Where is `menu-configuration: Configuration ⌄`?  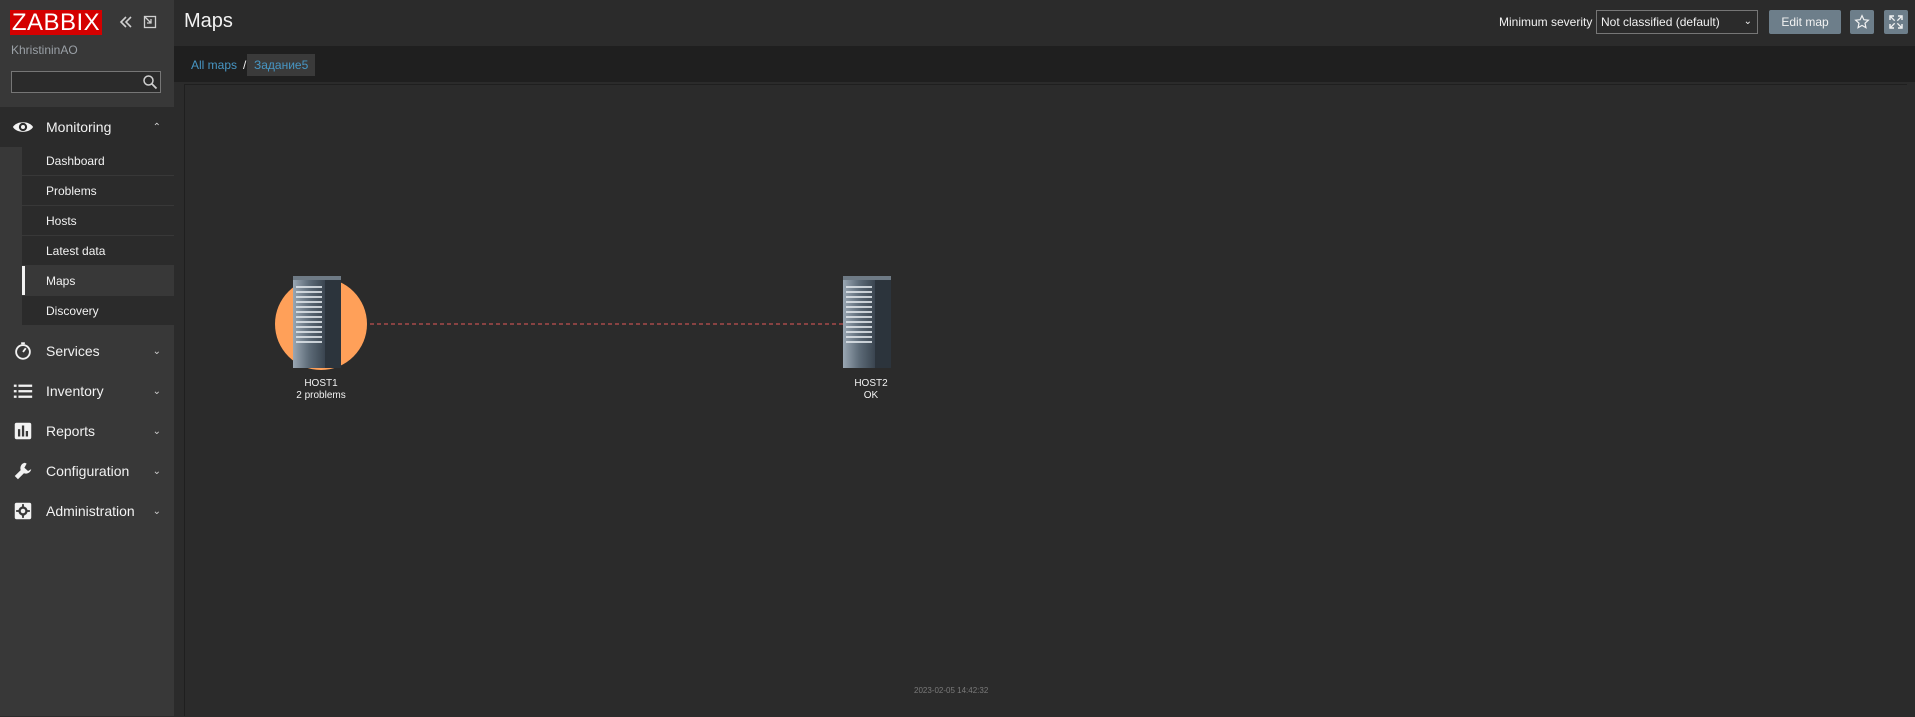 menu-configuration: Configuration ⌄ is located at coordinates (87, 471).